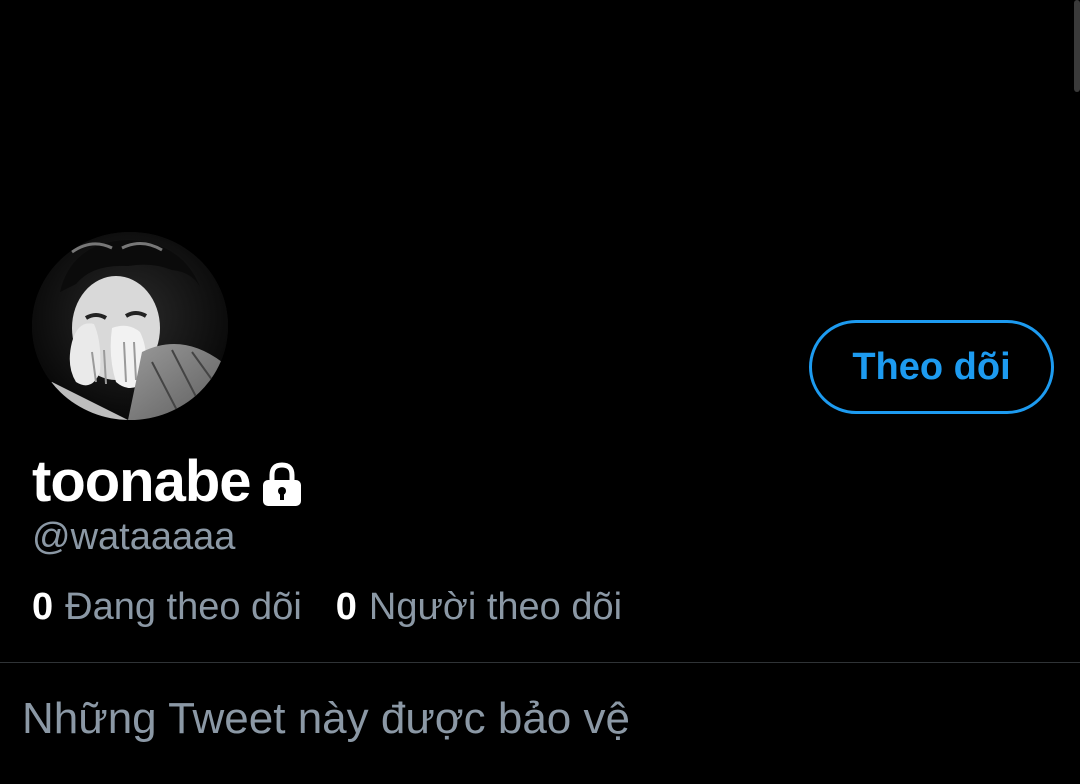 The height and width of the screenshot is (784, 1080). Describe the element at coordinates (540, 662) in the screenshot. I see `divider` at that location.